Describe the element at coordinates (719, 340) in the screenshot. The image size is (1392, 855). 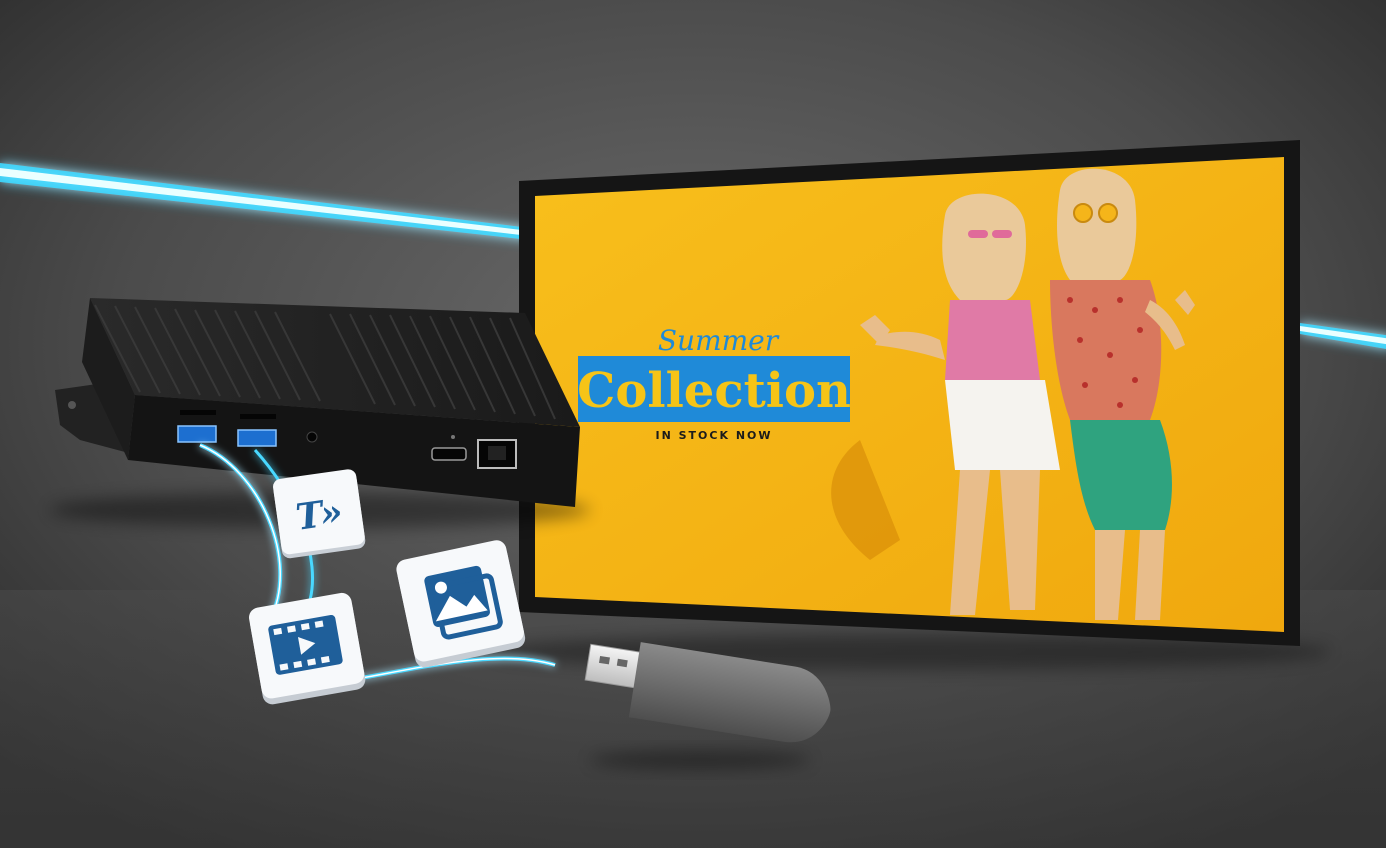
I see `promo-script-word: Summer` at that location.